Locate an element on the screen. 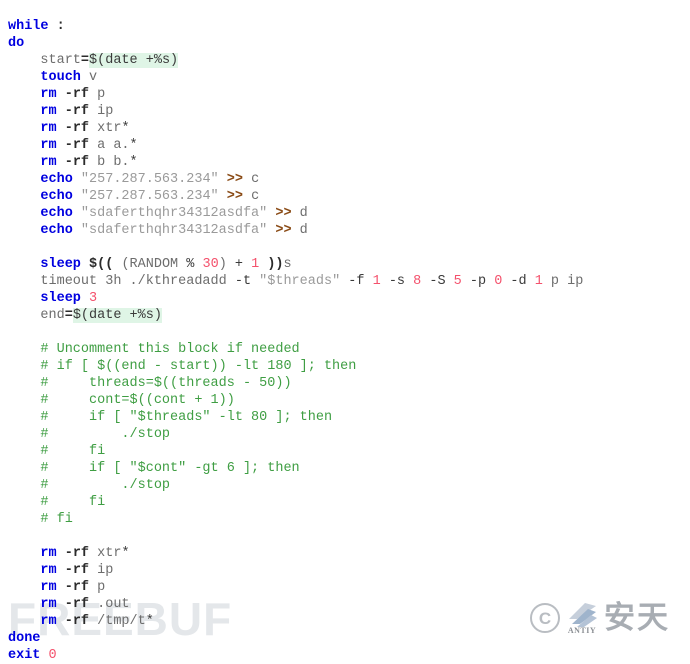  code-token-comment: # Uncomment this block if needed is located at coordinates (170, 349).